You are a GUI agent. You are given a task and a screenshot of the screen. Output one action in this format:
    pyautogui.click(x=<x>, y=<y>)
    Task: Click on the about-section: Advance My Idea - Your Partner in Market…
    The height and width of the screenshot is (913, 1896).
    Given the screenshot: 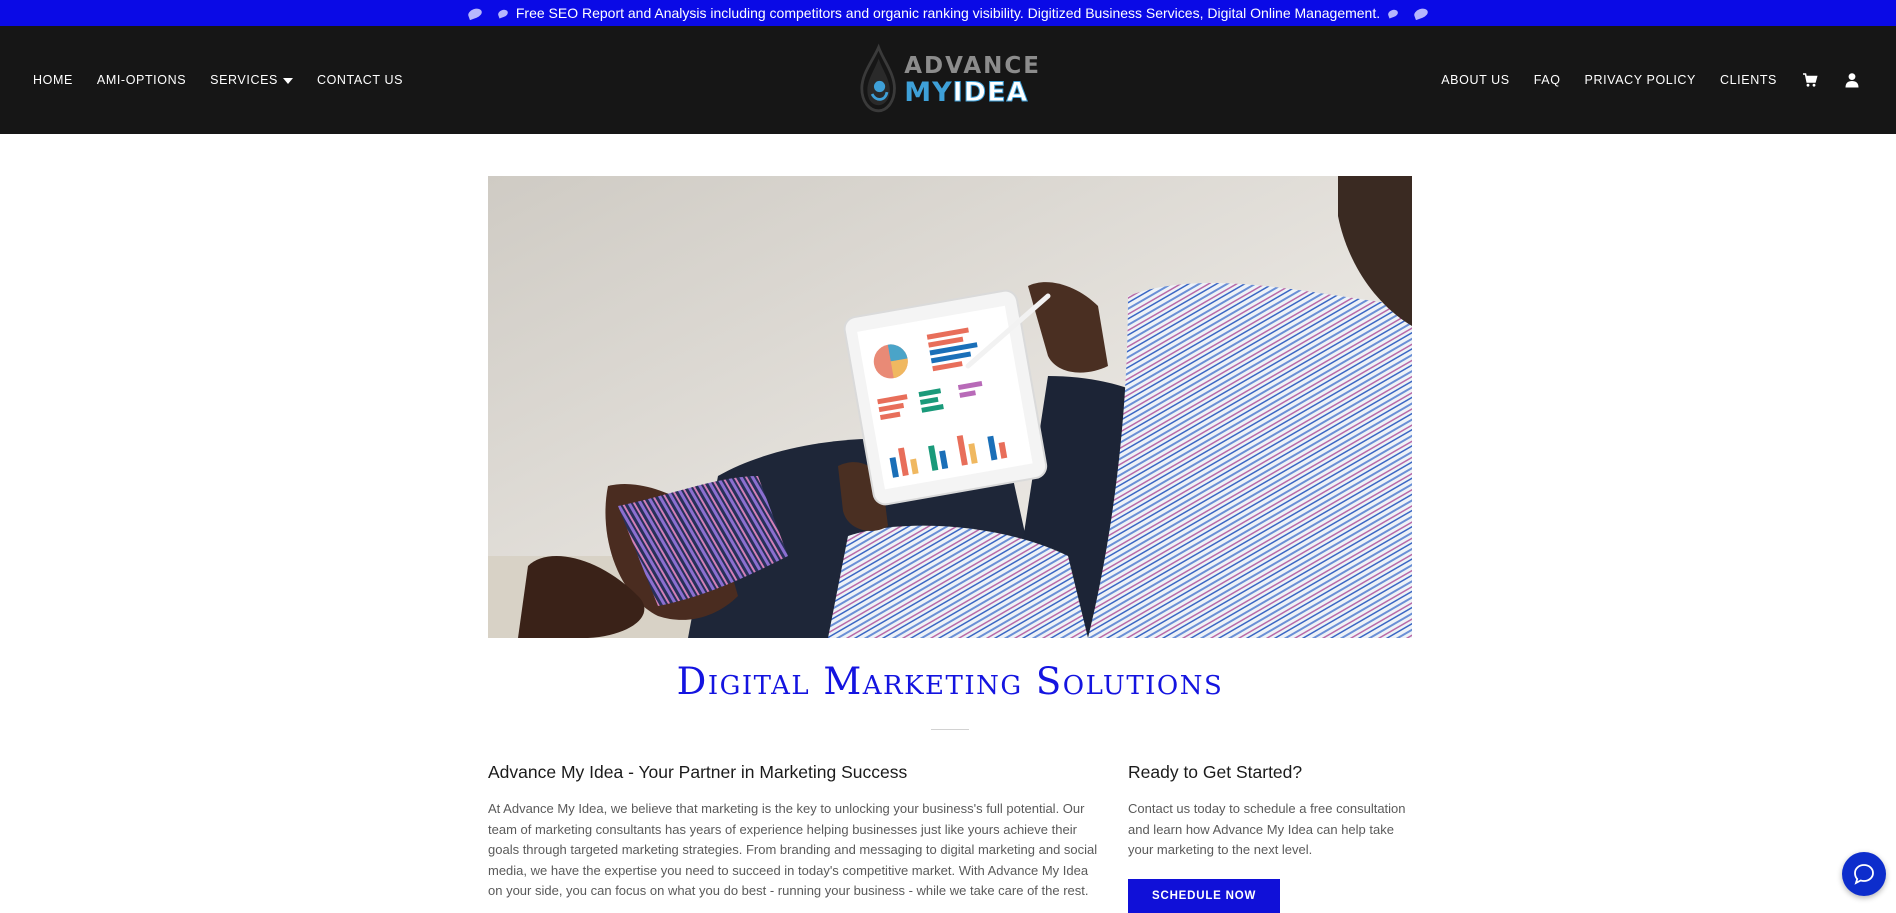 What is the action you would take?
    pyautogui.click(x=793, y=832)
    